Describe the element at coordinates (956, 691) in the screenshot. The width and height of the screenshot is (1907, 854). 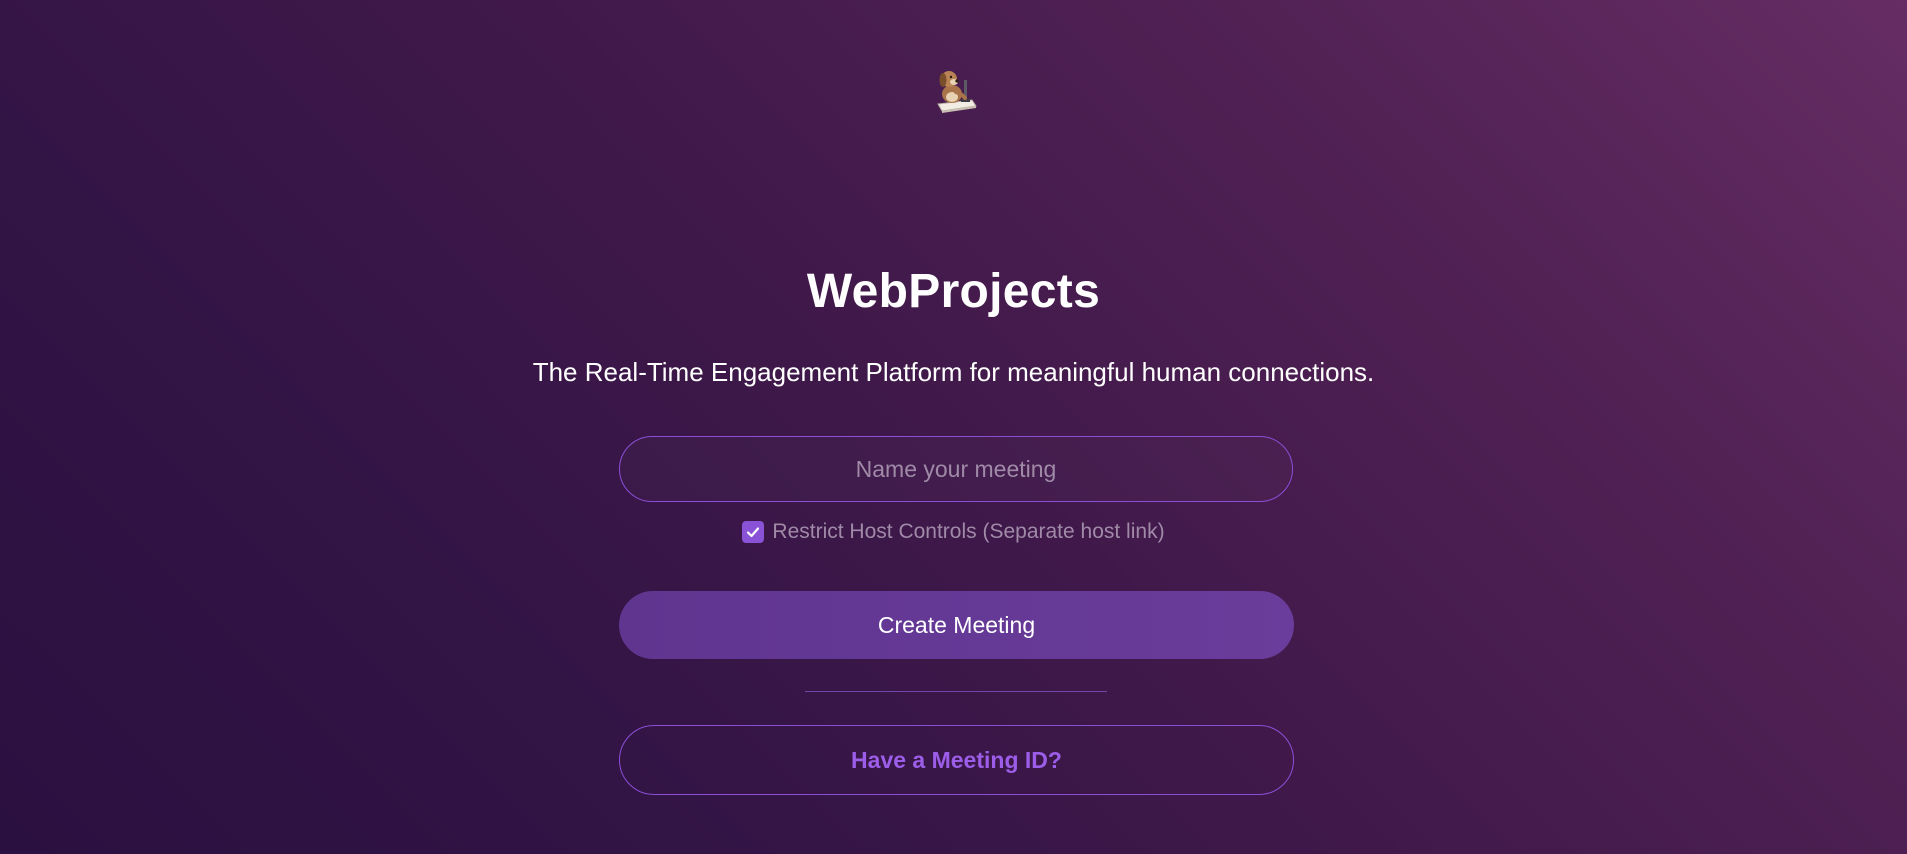
I see `divider` at that location.